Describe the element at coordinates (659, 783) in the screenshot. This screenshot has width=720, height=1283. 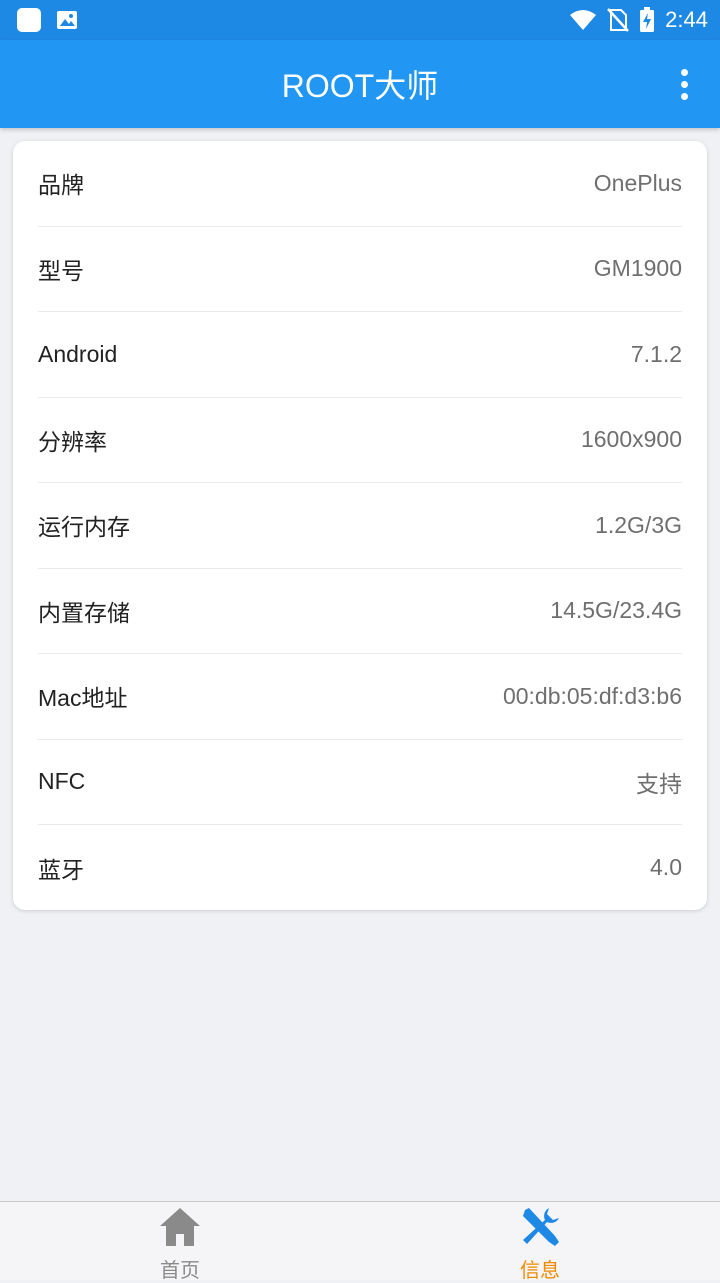
I see `row-value: 支持` at that location.